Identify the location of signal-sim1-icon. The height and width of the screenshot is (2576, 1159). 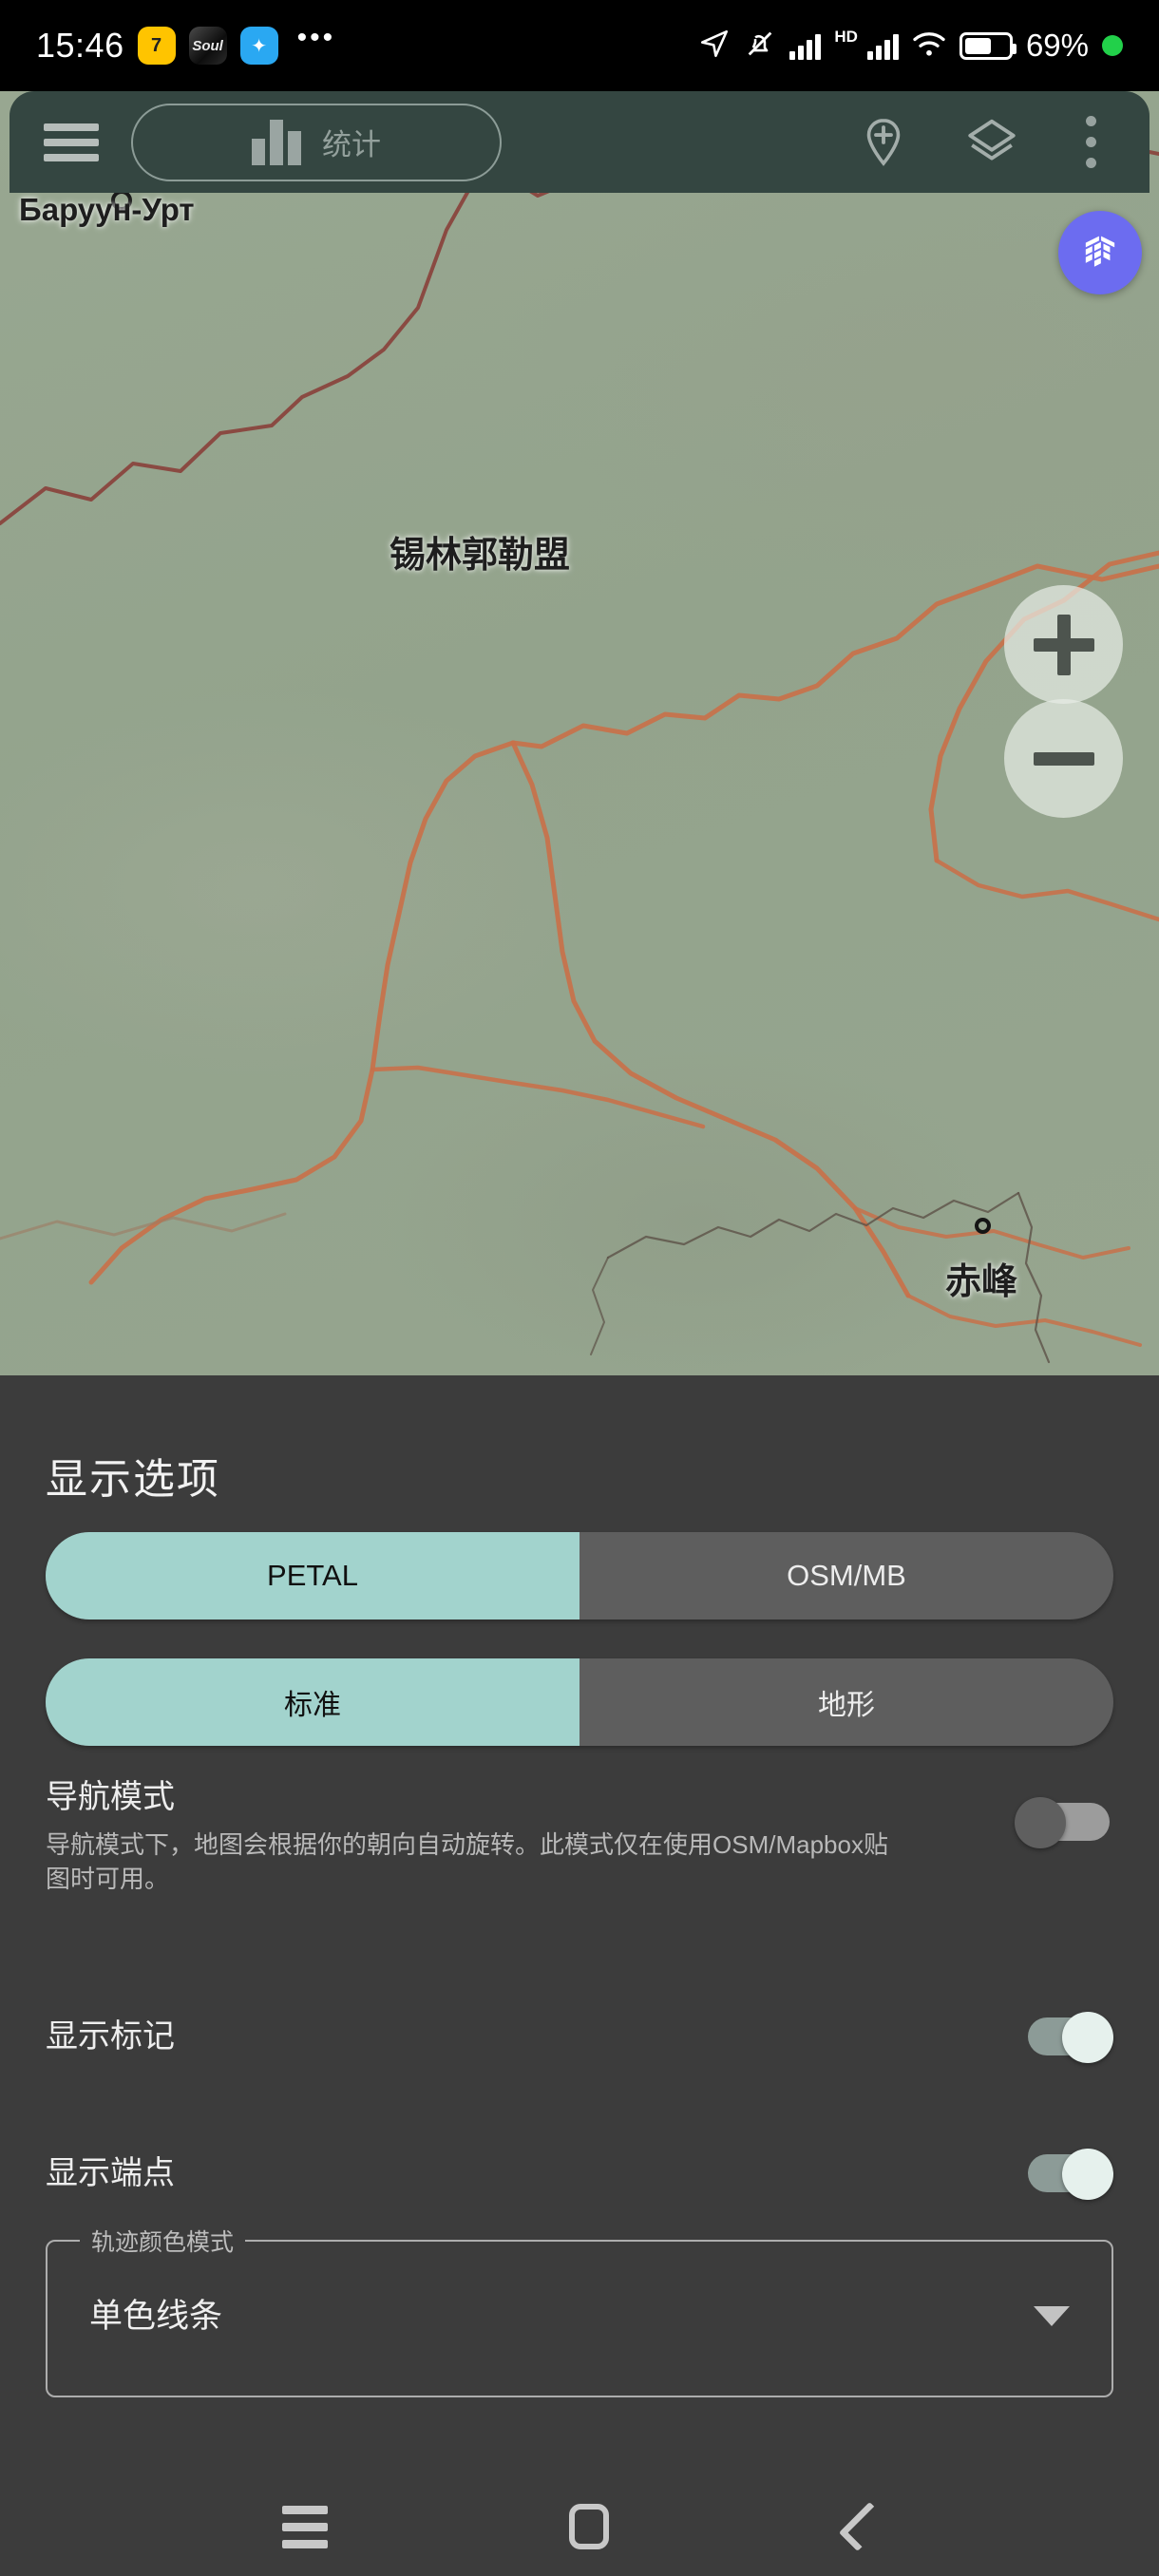
(805, 45).